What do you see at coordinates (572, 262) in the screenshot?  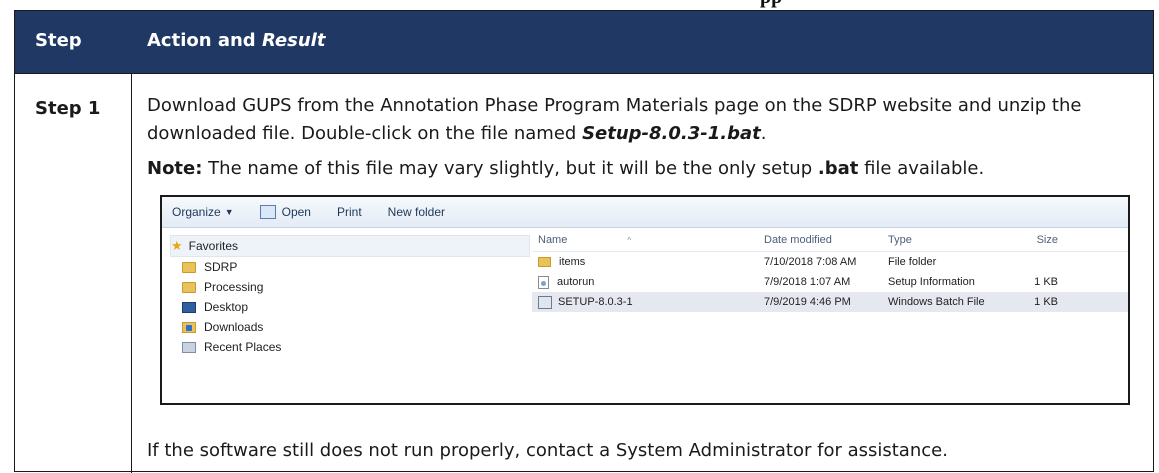 I see `file-name: items` at bounding box center [572, 262].